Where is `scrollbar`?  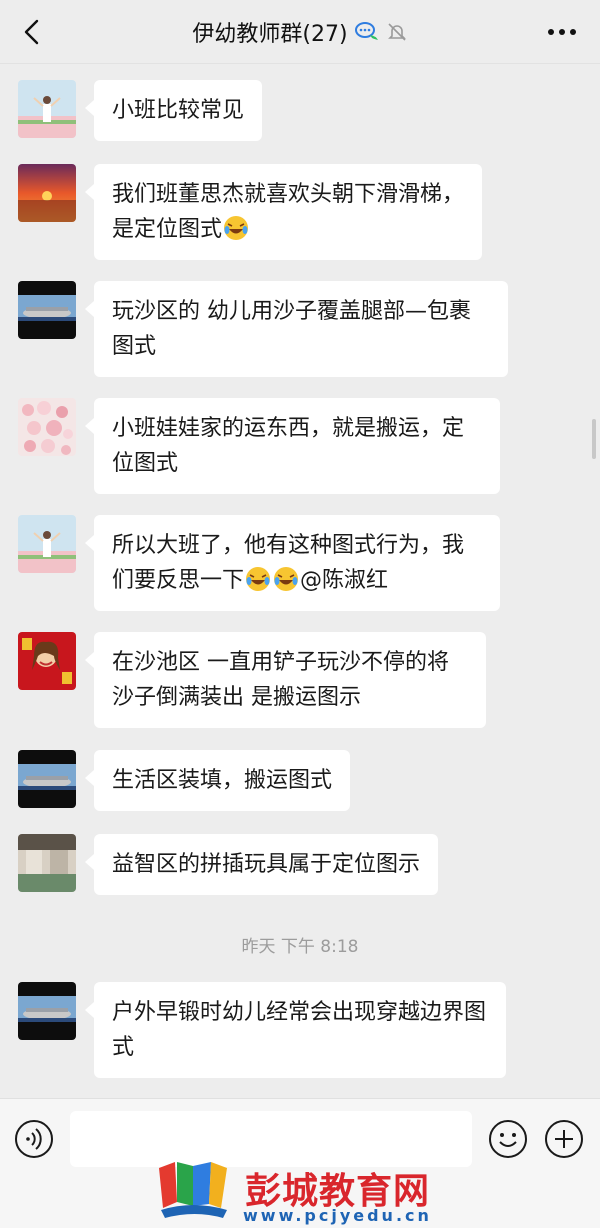
scrollbar is located at coordinates (594, 439).